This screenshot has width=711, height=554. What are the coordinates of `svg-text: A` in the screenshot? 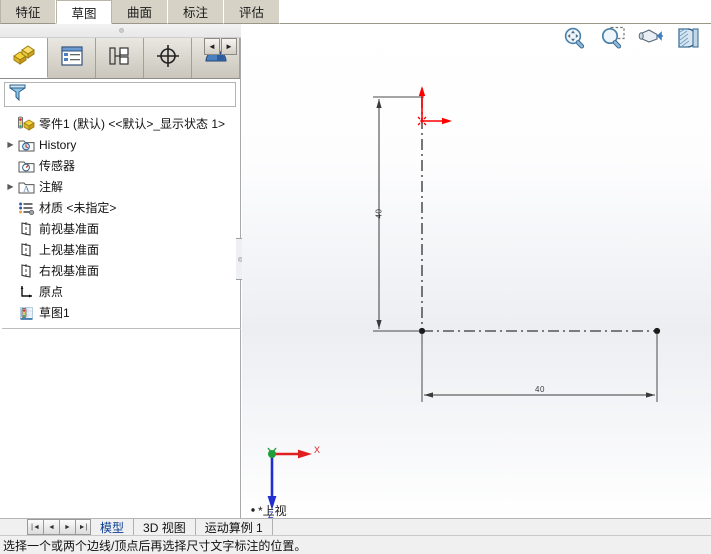 It's located at (26, 188).